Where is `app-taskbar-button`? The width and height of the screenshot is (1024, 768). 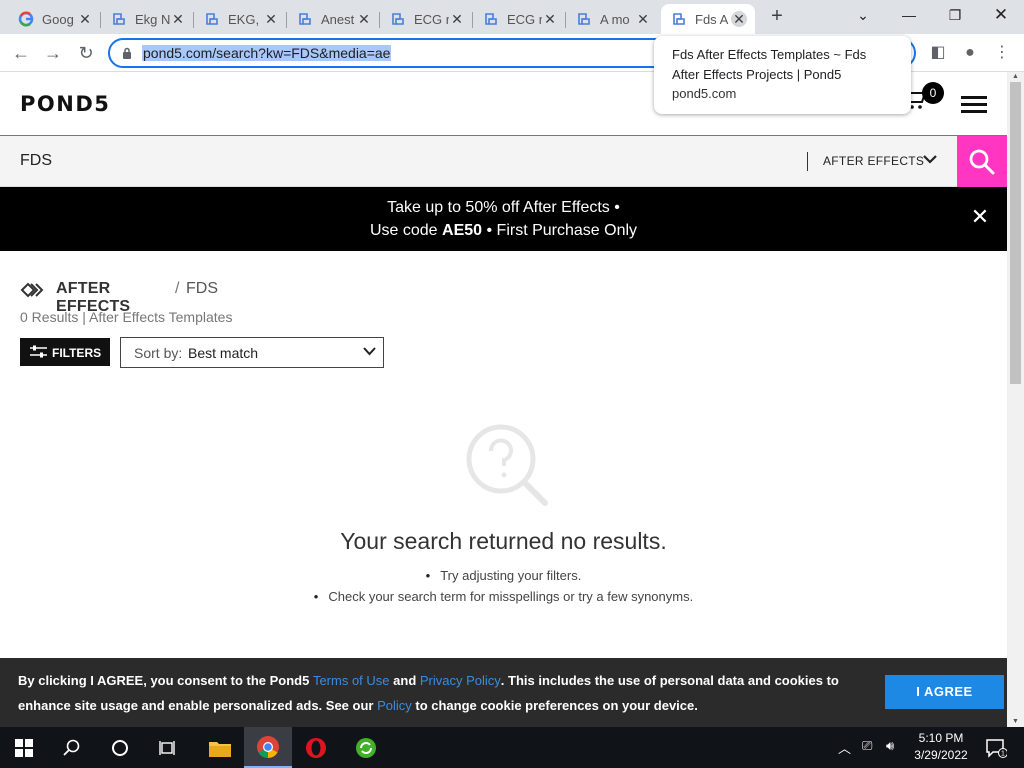
app-taskbar-button is located at coordinates (366, 747).